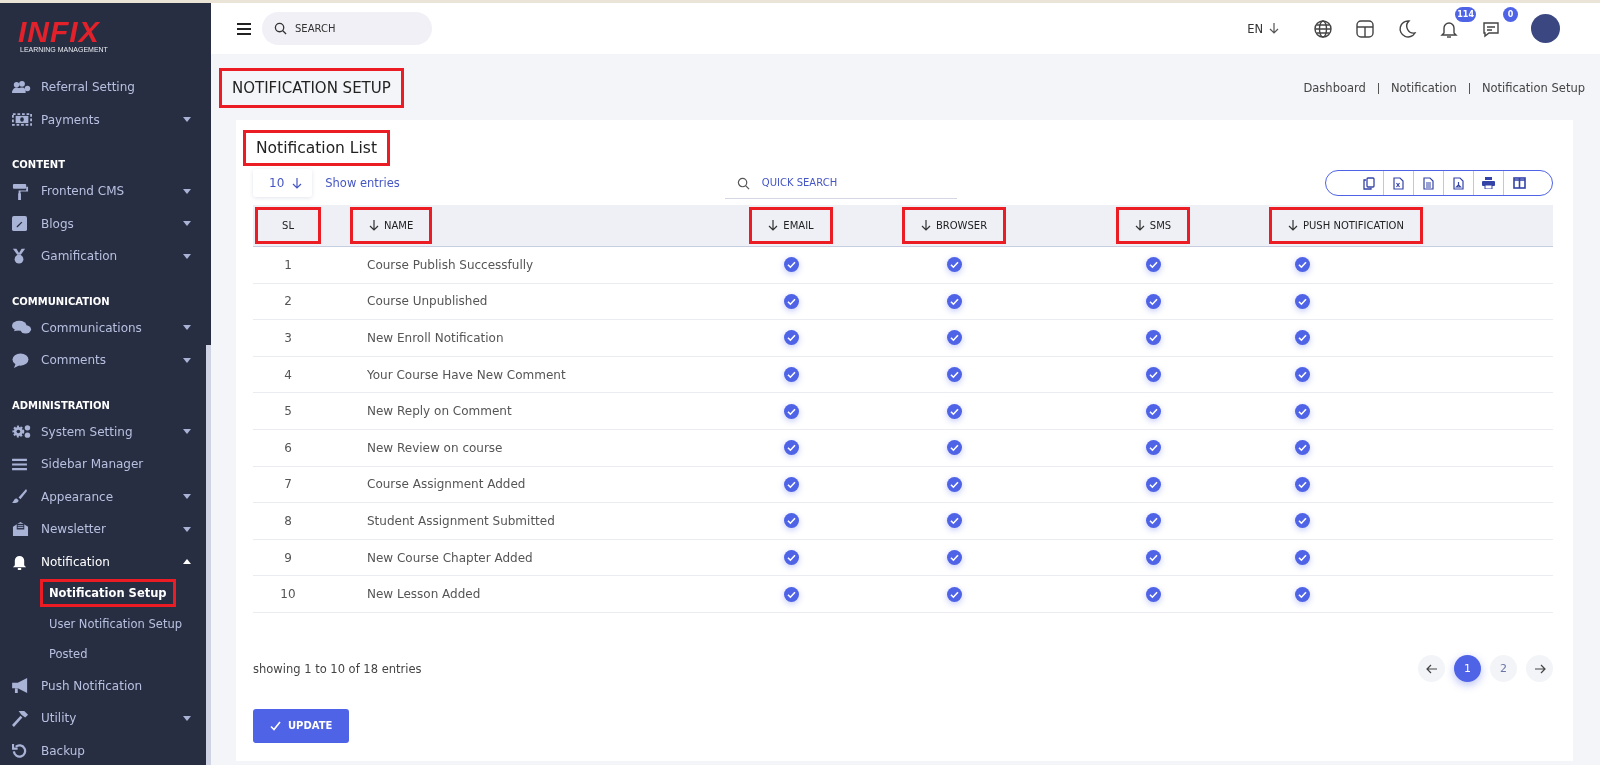 The width and height of the screenshot is (1600, 765). What do you see at coordinates (1545, 28) in the screenshot?
I see `avatar` at bounding box center [1545, 28].